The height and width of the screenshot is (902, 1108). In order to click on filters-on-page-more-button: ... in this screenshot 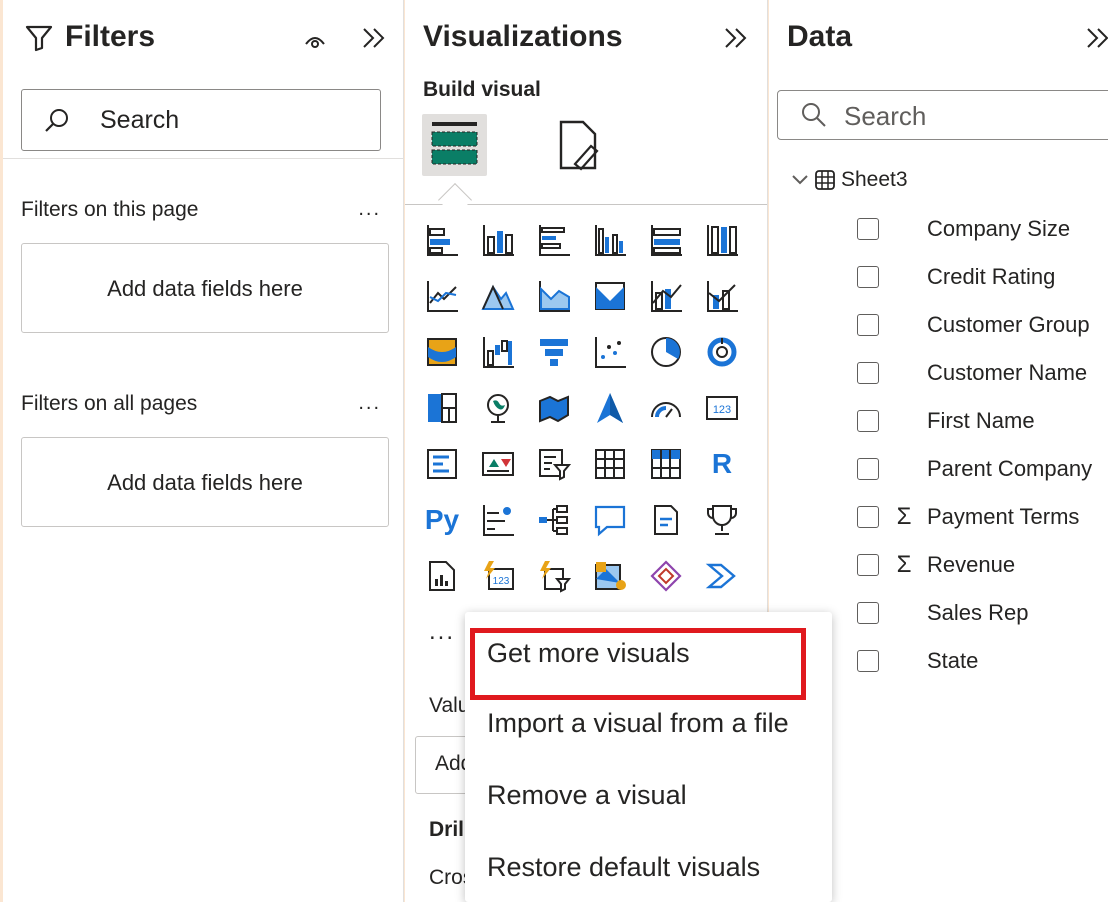, I will do `click(369, 209)`.